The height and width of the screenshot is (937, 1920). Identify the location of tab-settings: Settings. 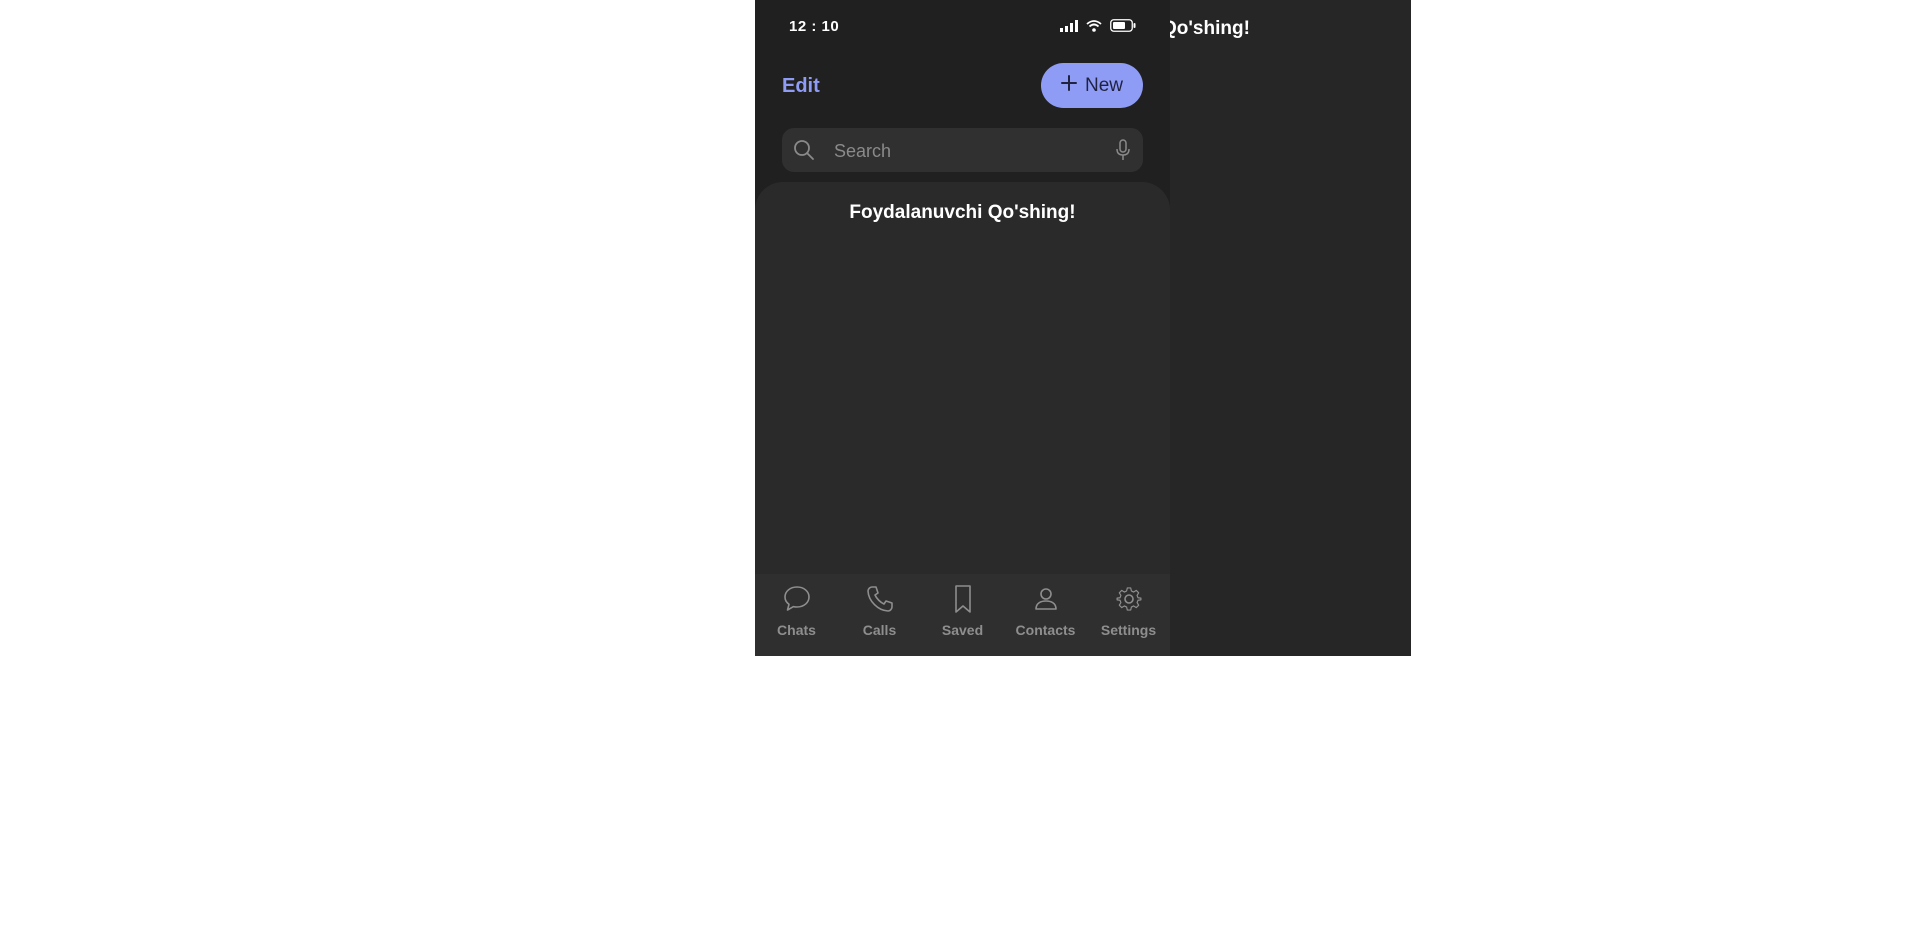
(1129, 610).